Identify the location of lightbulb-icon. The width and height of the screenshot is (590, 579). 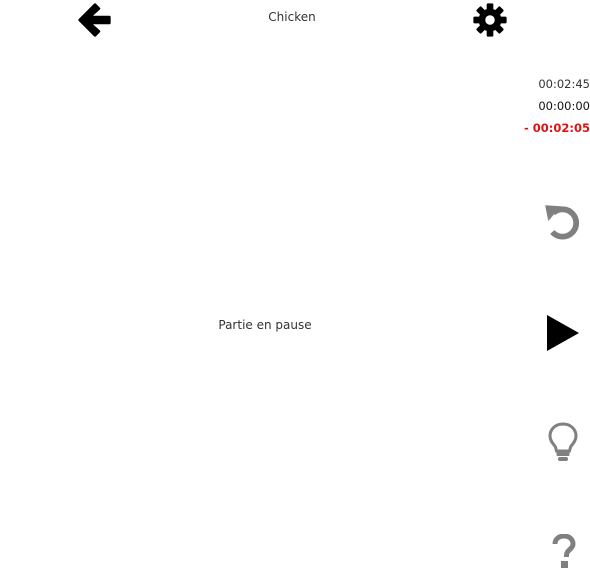
(563, 442).